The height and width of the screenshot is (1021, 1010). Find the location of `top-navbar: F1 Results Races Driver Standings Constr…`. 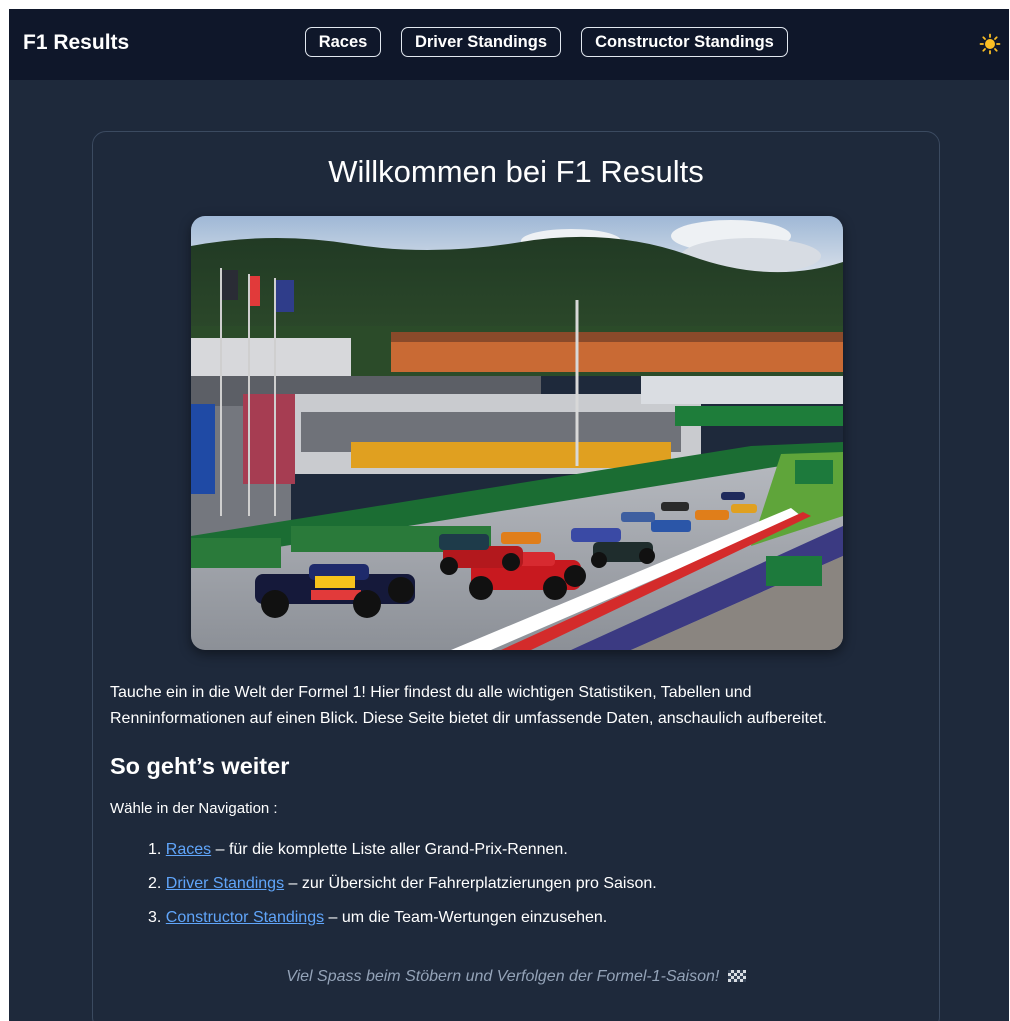

top-navbar: F1 Results Races Driver Standings Constr… is located at coordinates (509, 44).